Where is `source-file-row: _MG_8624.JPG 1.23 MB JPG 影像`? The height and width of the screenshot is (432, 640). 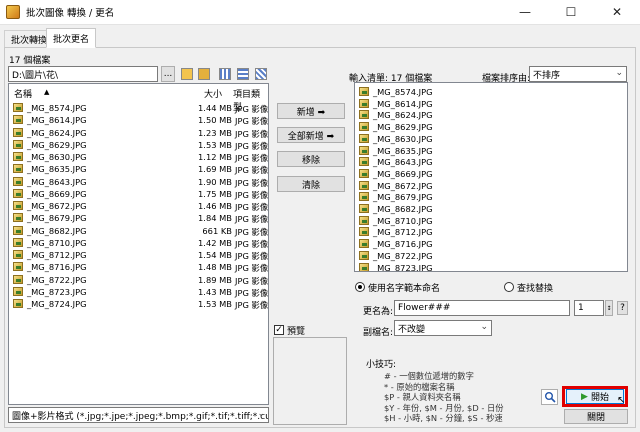 source-file-row: _MG_8624.JPG 1.23 MB JPG 影像 is located at coordinates (138, 133).